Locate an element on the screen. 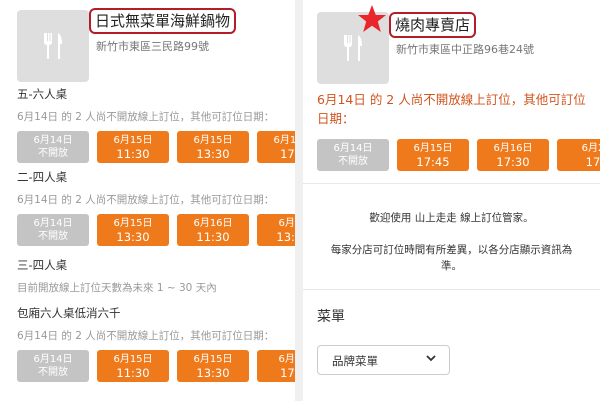 This screenshot has width=600, height=401. time-slot-row: 6月14日不開放6月15日17:456月16日17:306月217 is located at coordinates (458, 155).